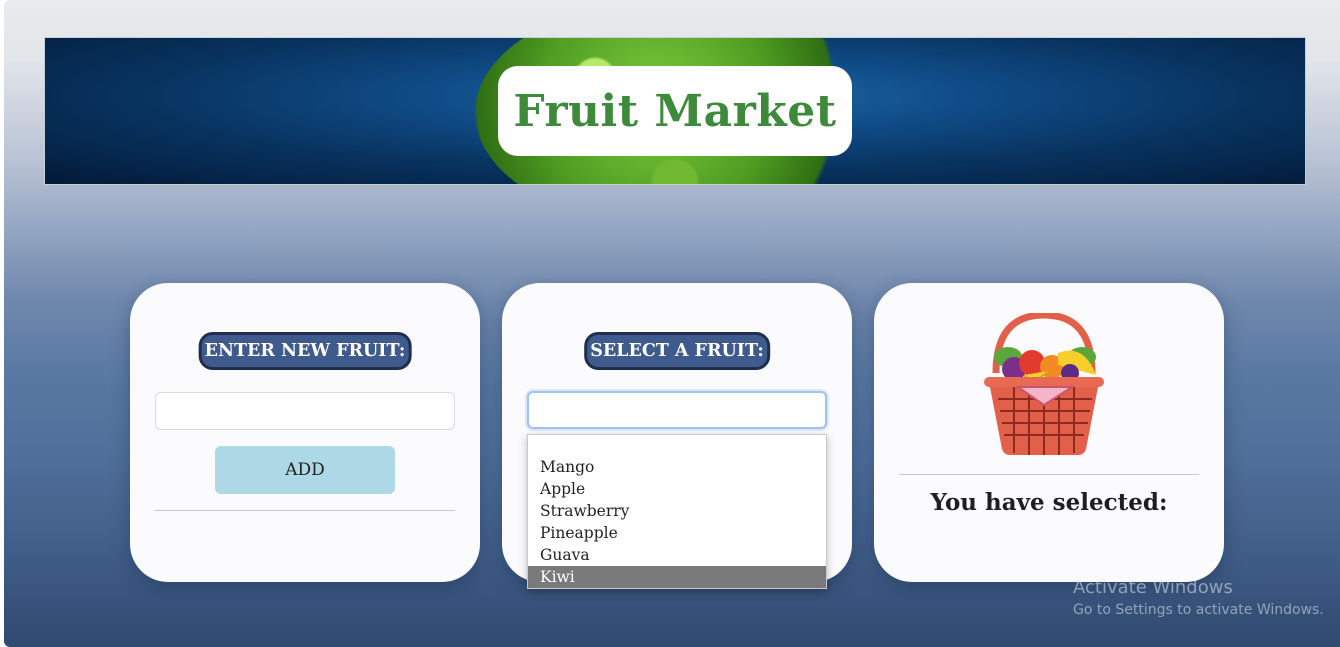 The height and width of the screenshot is (647, 1340). Describe the element at coordinates (677, 467) in the screenshot. I see `dropdown-option-mango: Mango` at that location.